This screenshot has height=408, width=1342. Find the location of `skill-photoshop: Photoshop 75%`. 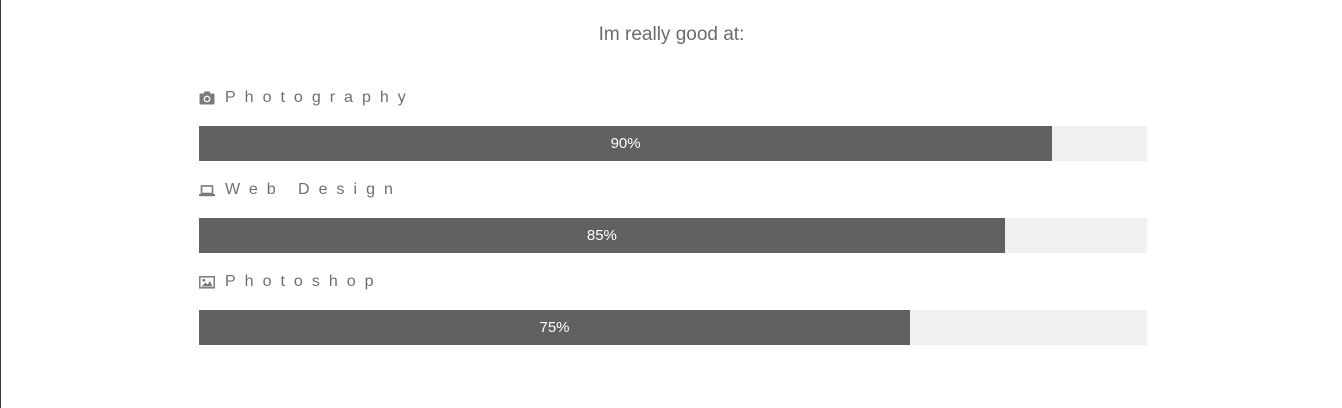

skill-photoshop: Photoshop 75% is located at coordinates (673, 308).